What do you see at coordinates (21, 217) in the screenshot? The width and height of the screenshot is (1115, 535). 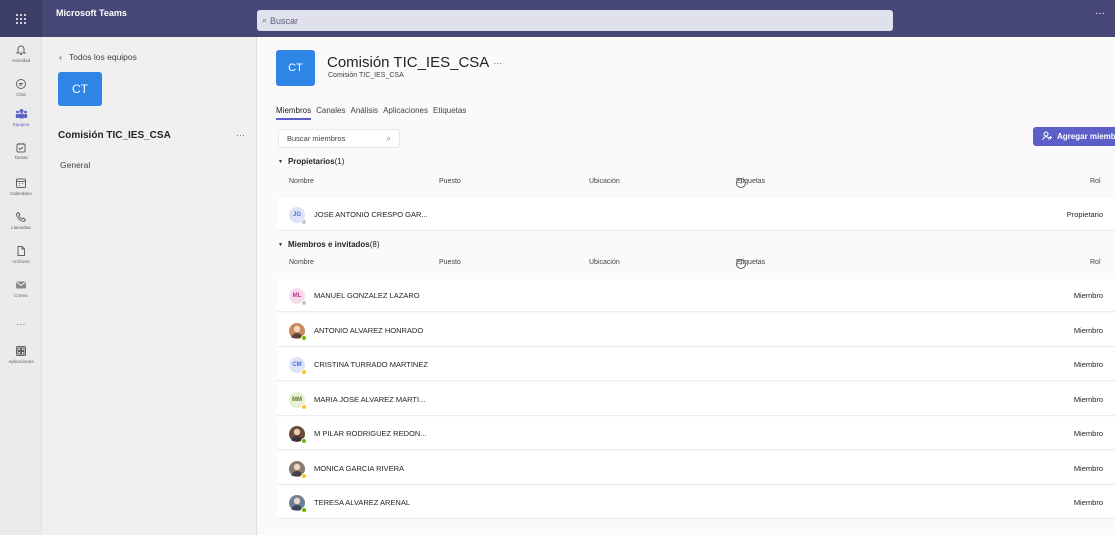 I see `phone-icon` at bounding box center [21, 217].